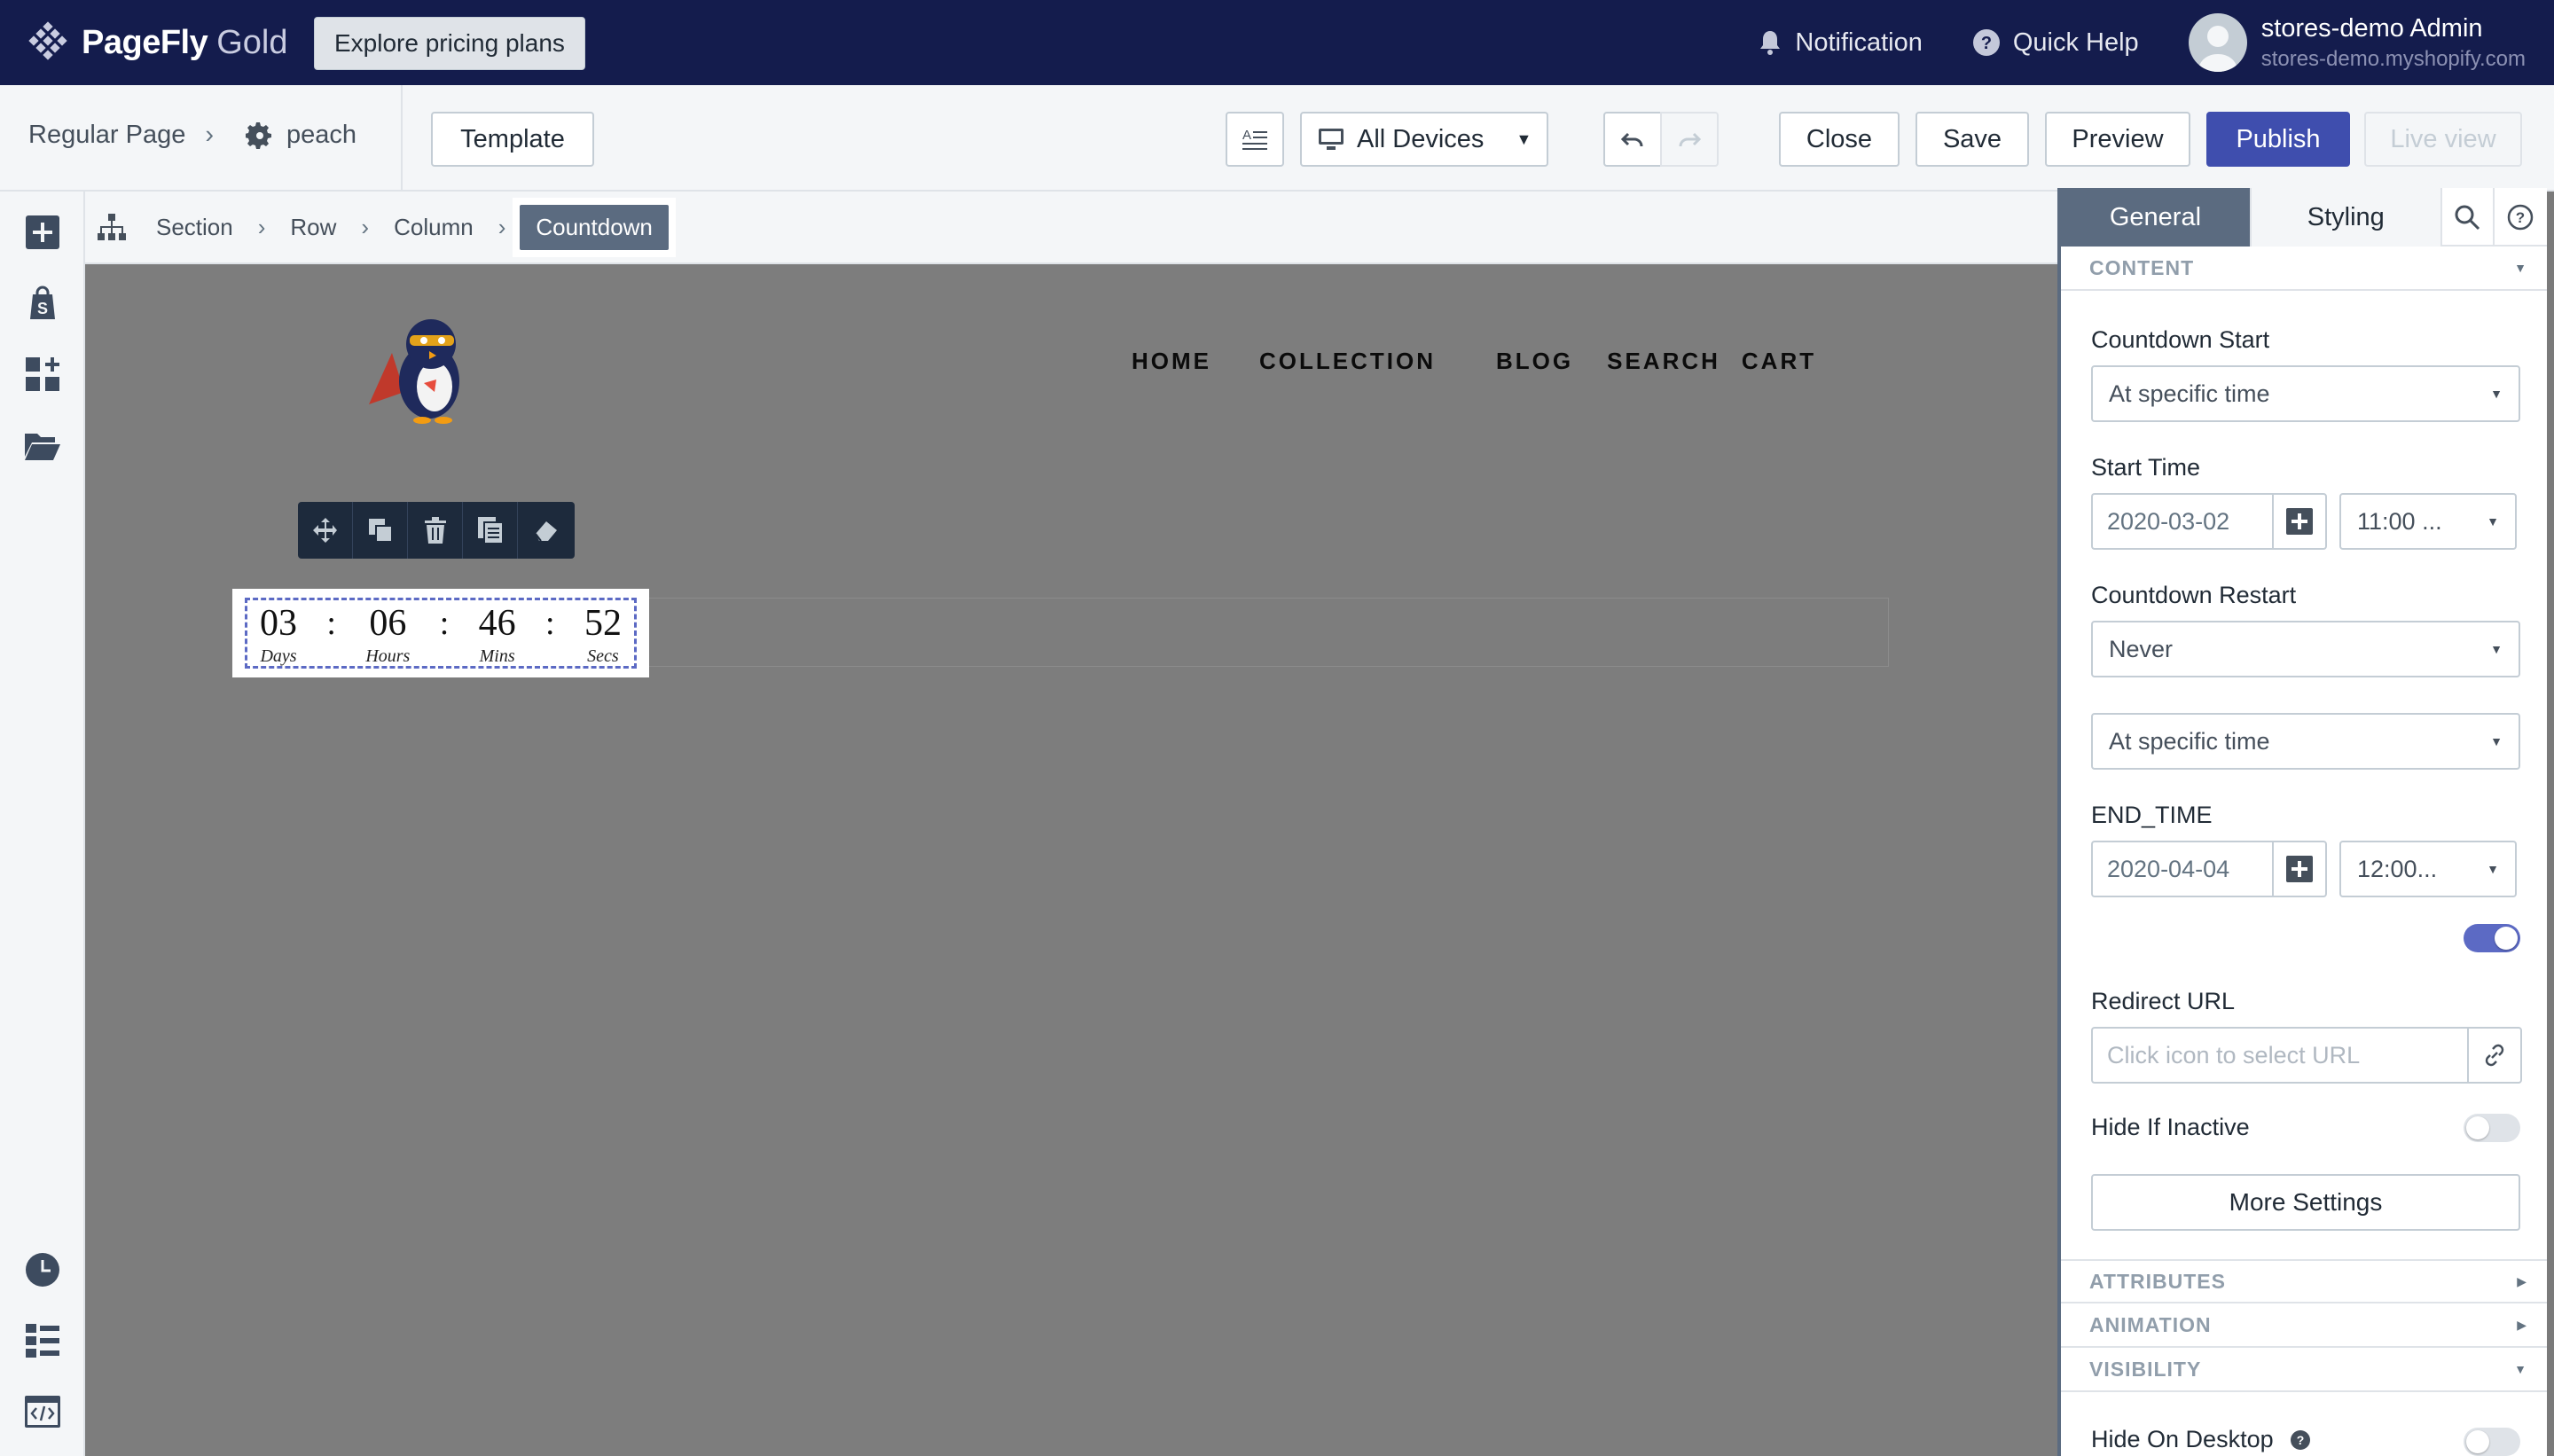 The width and height of the screenshot is (2554, 1456). What do you see at coordinates (261, 226) in the screenshot?
I see `chevron-right-icon: ›` at bounding box center [261, 226].